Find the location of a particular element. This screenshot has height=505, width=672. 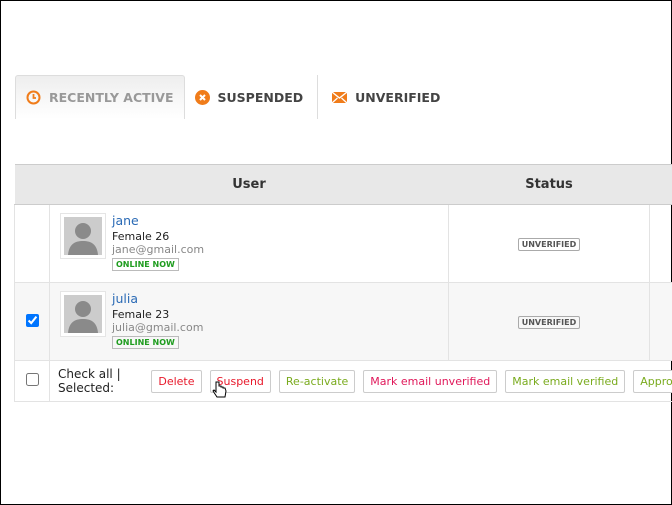

approve-button: Approve is located at coordinates (652, 381).